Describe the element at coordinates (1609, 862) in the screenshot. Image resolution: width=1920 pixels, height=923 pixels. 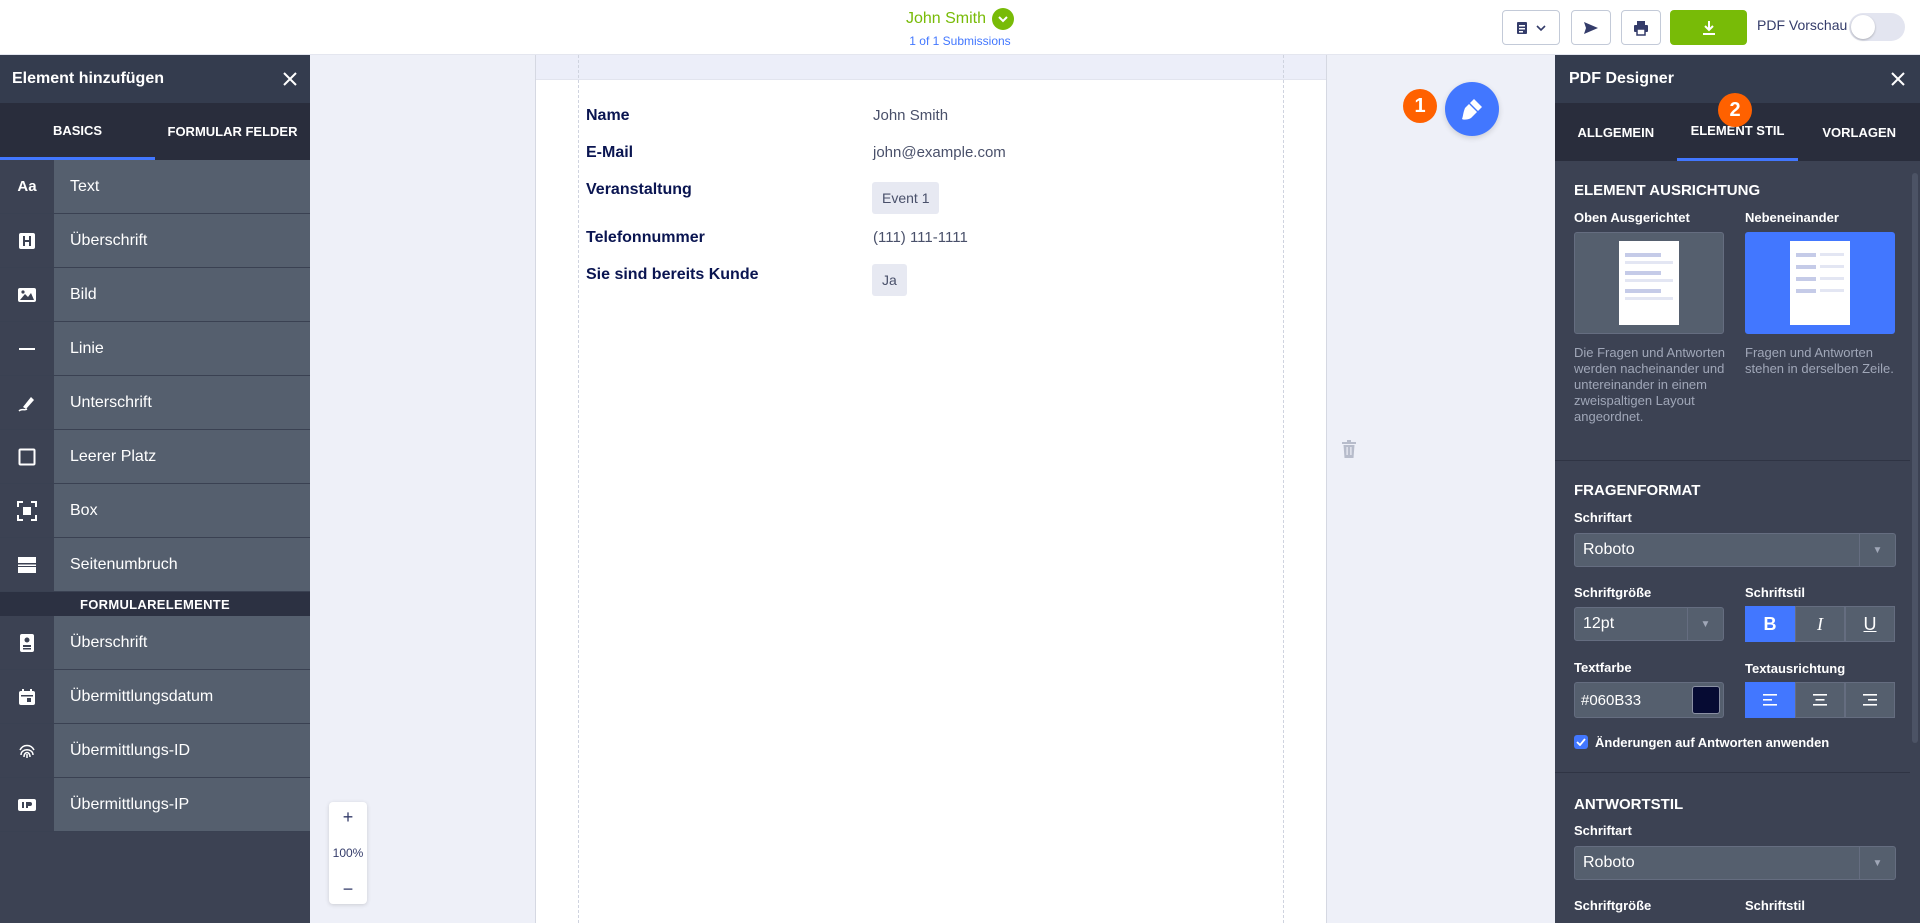
I see `select-value: Roboto` at that location.